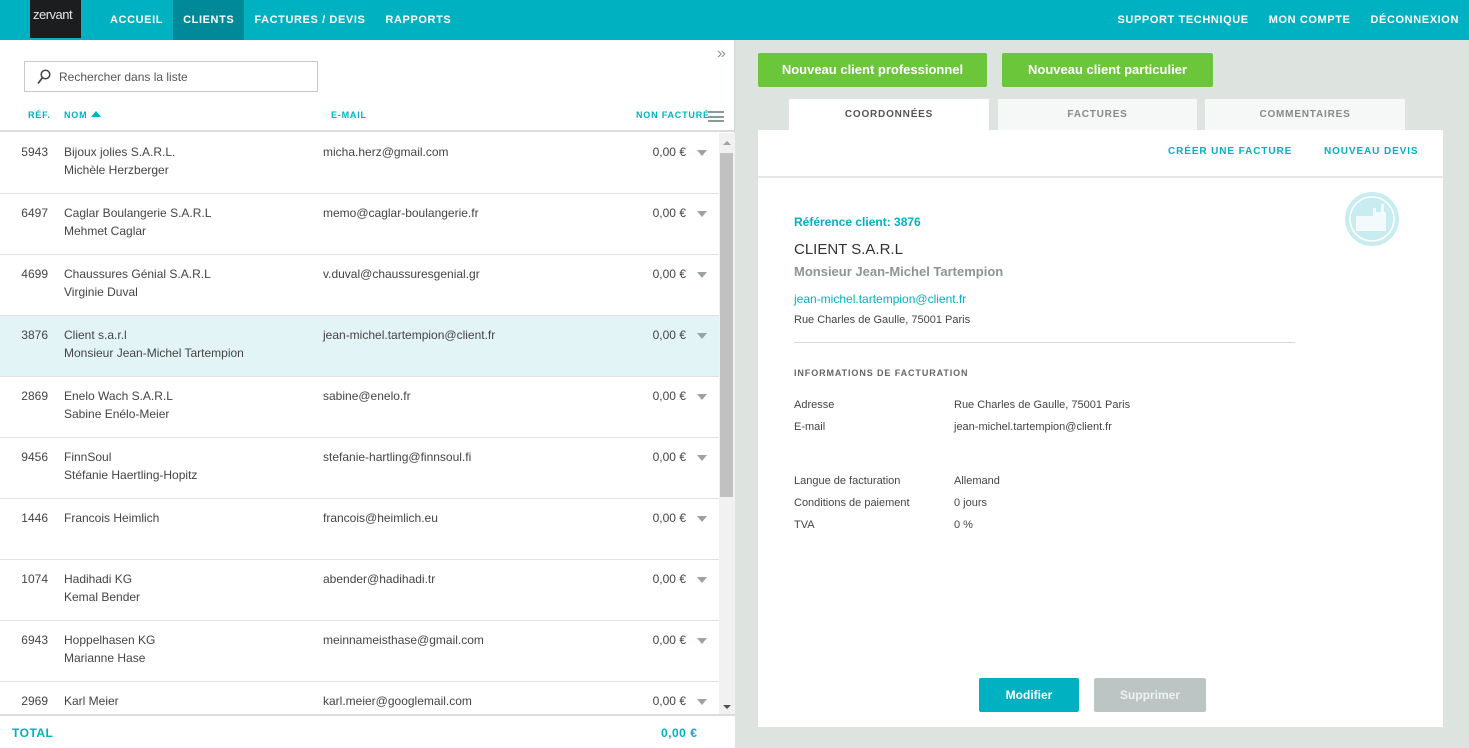 The height and width of the screenshot is (748, 1469). I want to click on client-ref: 1446, so click(34, 518).